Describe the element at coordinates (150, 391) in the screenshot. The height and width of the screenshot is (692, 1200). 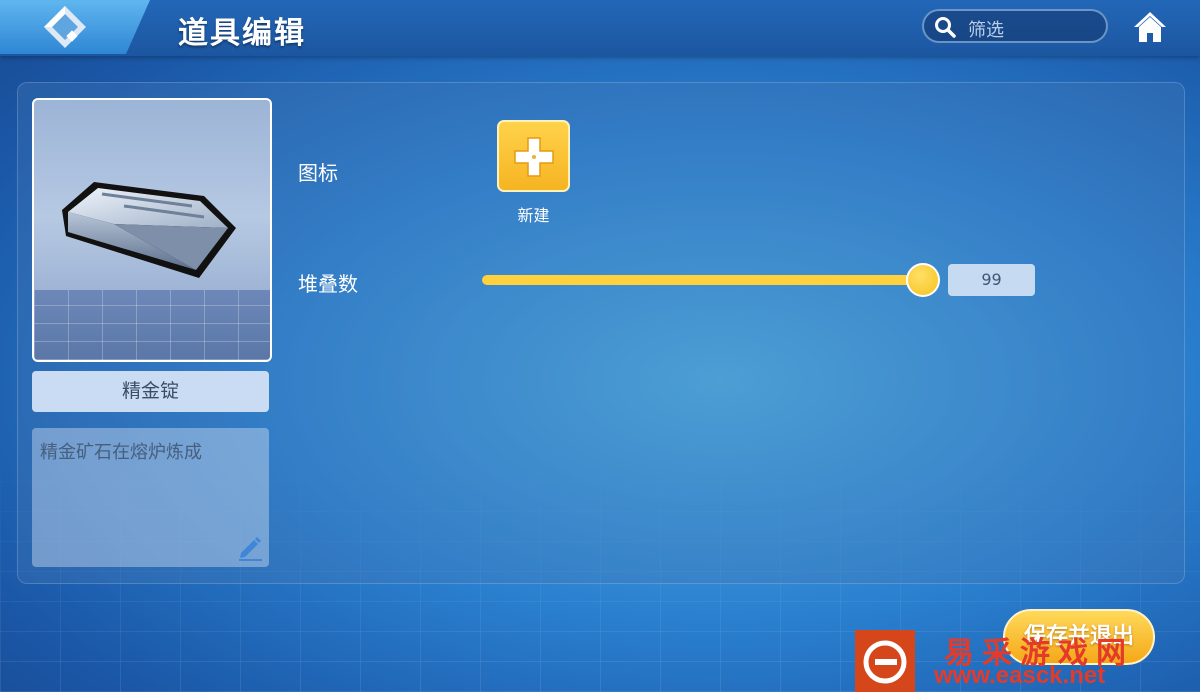
I see `item-name-field: 精金锭` at that location.